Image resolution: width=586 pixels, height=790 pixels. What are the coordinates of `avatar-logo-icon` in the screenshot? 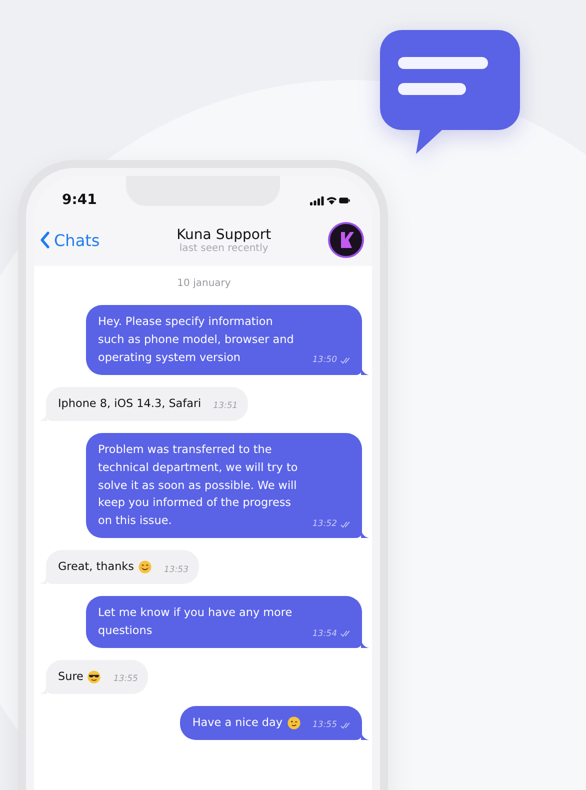 It's located at (346, 240).